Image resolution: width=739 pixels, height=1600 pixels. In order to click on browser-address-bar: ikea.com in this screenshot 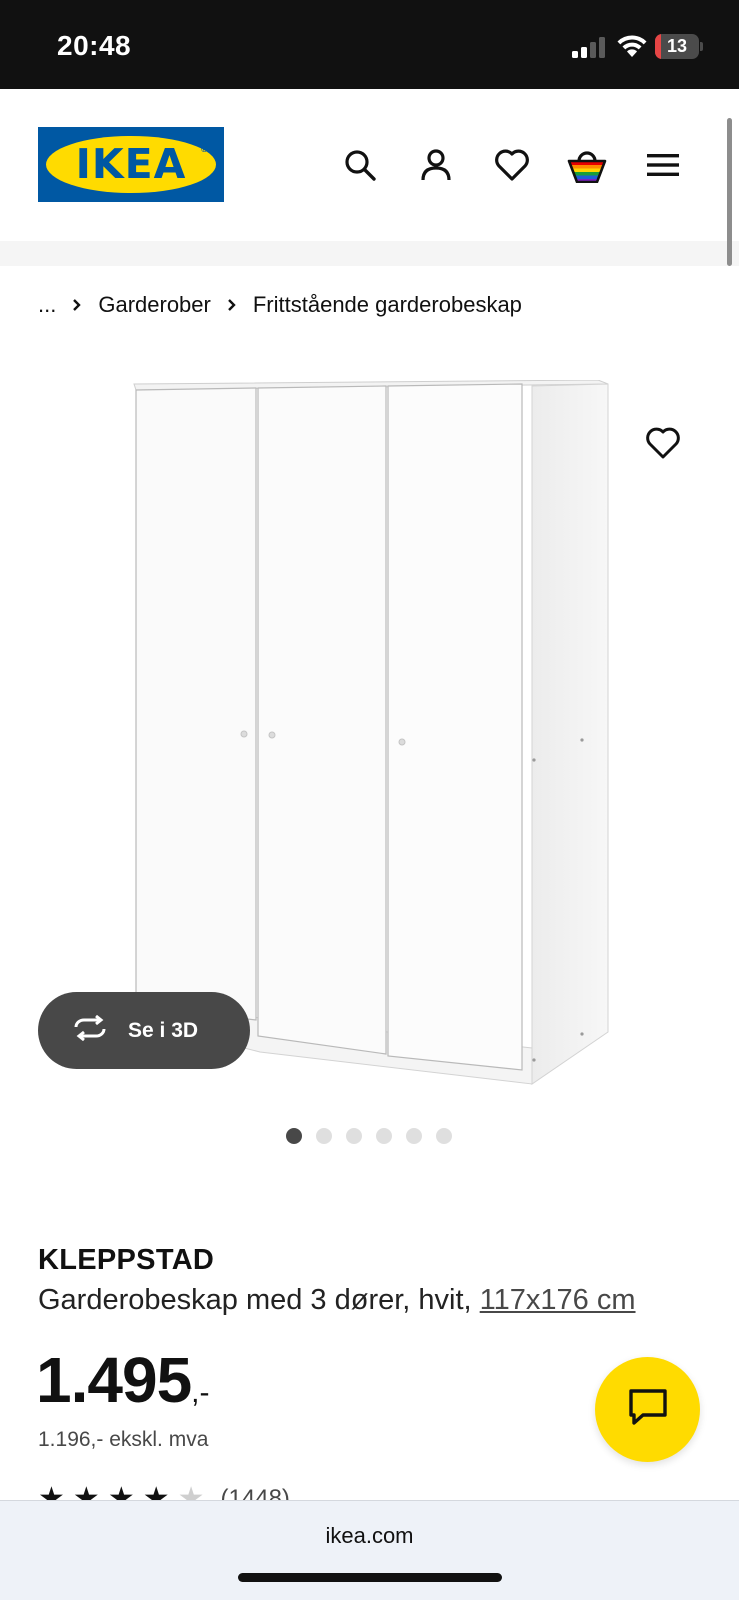, I will do `click(369, 1550)`.